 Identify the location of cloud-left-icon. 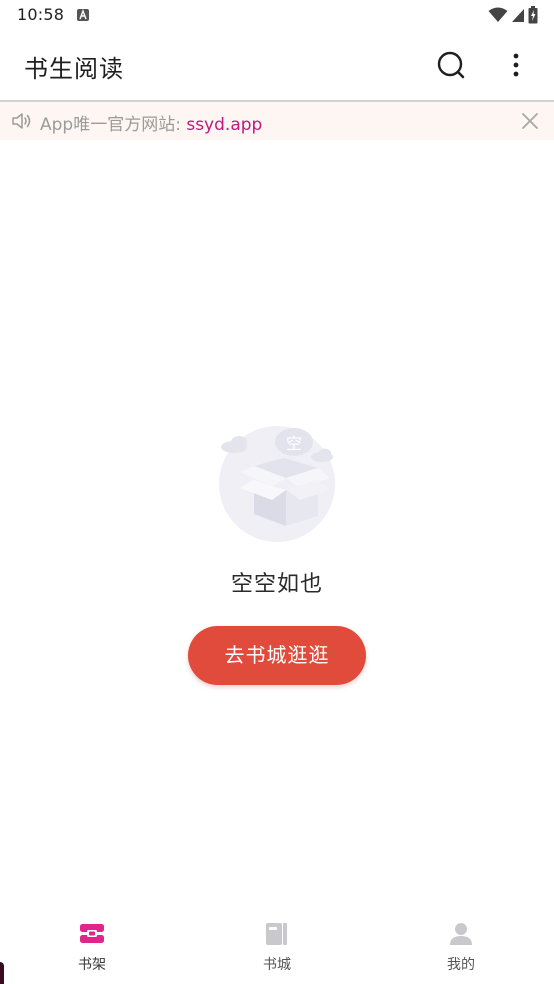
(234, 444).